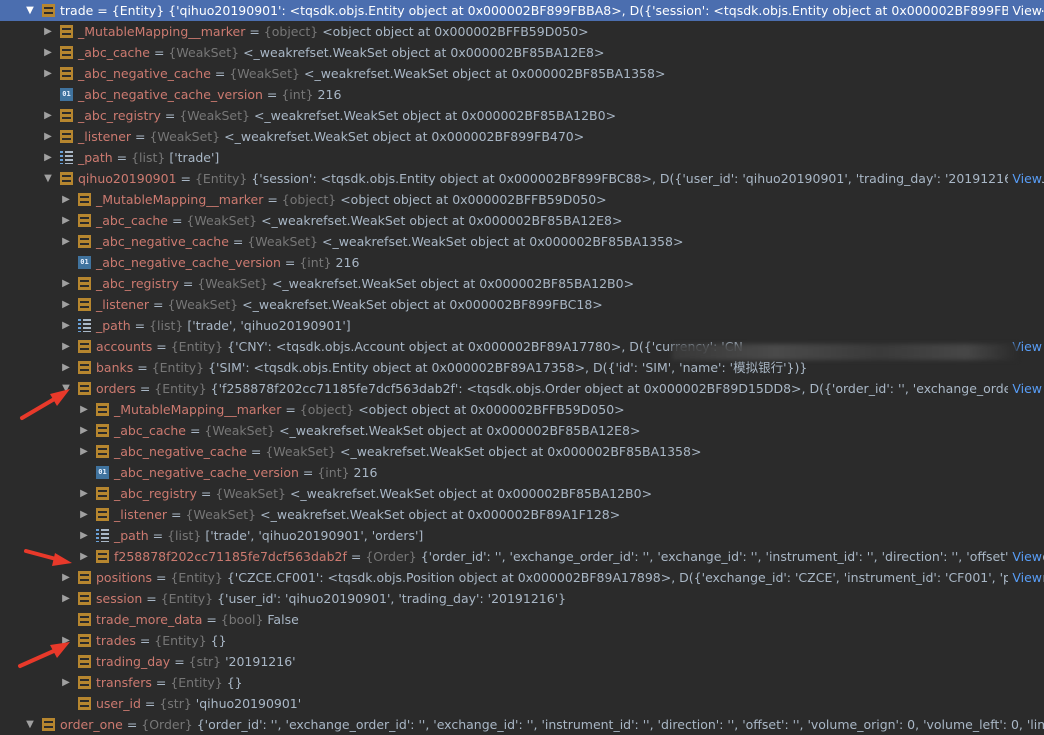 This screenshot has width=1044, height=735. What do you see at coordinates (227, 262) in the screenshot?
I see `tree-row-text: _abc_negative_cache_version = {int} 216` at bounding box center [227, 262].